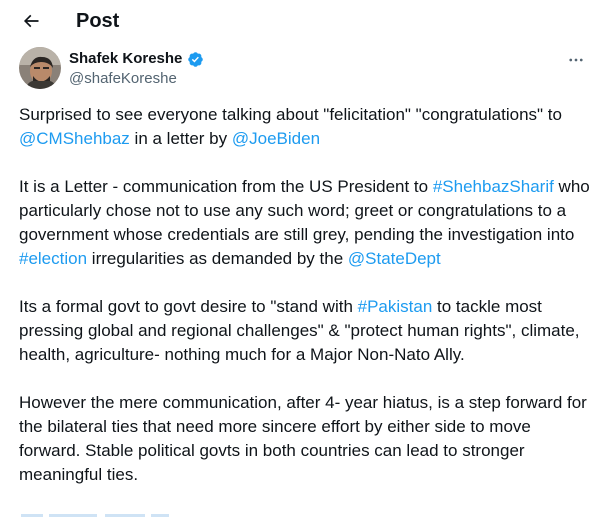 This screenshot has width=598, height=517. I want to click on hashtag-link: #election, so click(53, 258).